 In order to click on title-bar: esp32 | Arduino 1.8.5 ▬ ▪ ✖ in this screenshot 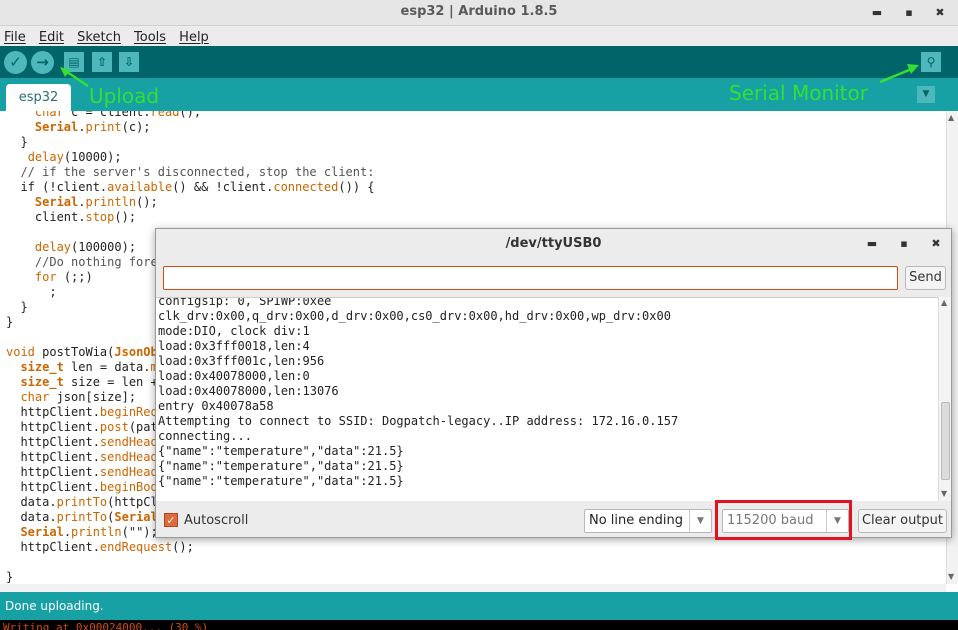, I will do `click(479, 13)`.